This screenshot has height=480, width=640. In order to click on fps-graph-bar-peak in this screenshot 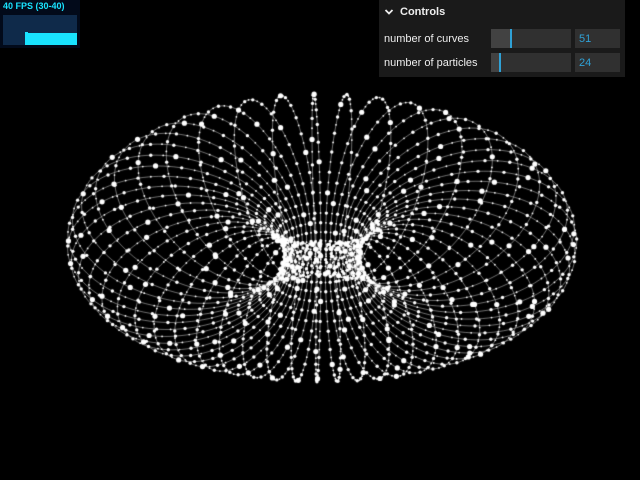, I will do `click(26, 38)`.